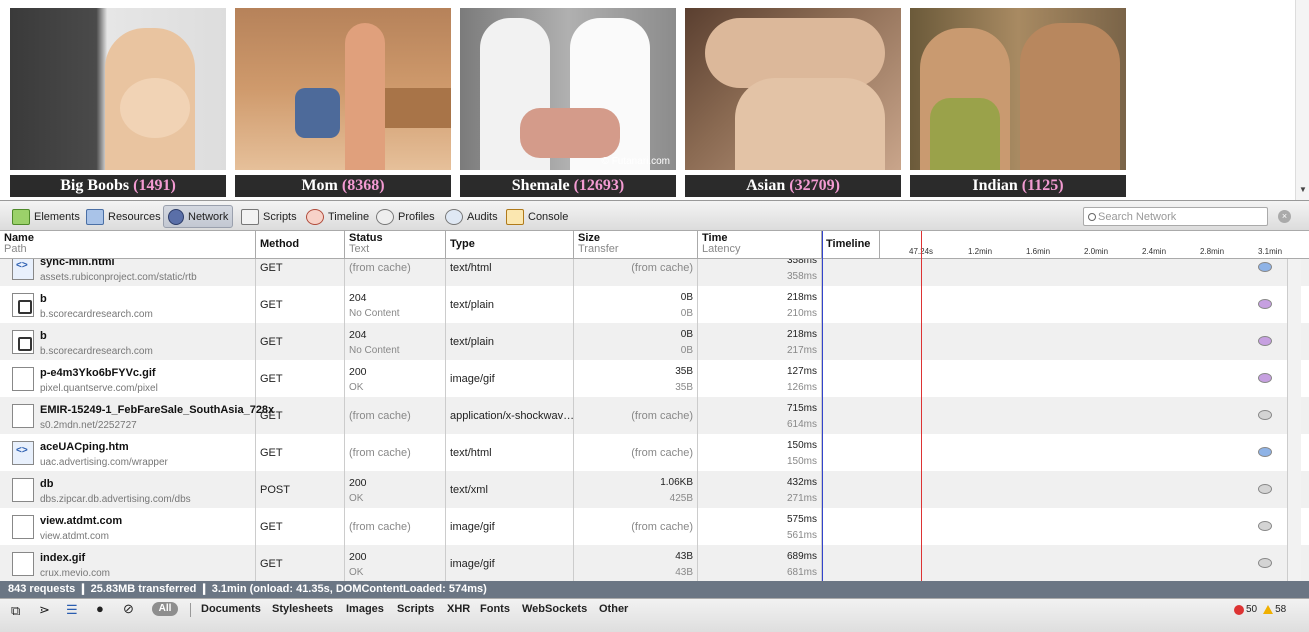 The image size is (1309, 632). What do you see at coordinates (365, 609) in the screenshot?
I see `filter-images: Images` at bounding box center [365, 609].